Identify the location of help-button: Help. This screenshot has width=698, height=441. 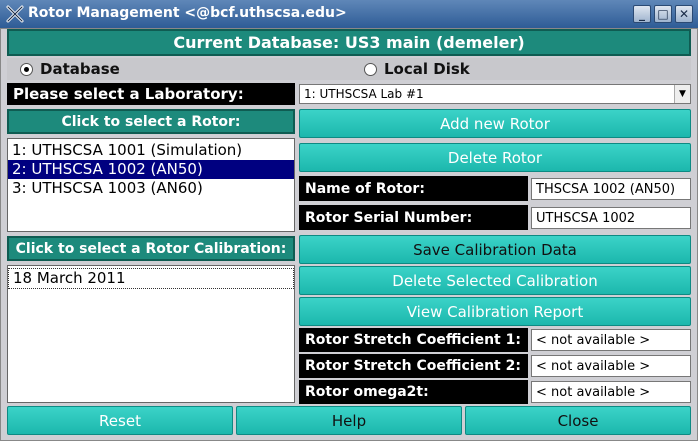
(349, 420).